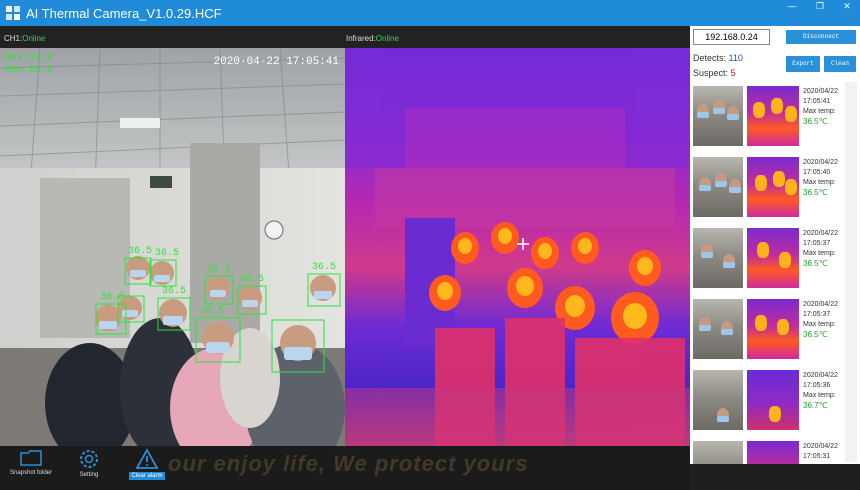  What do you see at coordinates (821, 37) in the screenshot?
I see `disconnect-button: Disconnect` at bounding box center [821, 37].